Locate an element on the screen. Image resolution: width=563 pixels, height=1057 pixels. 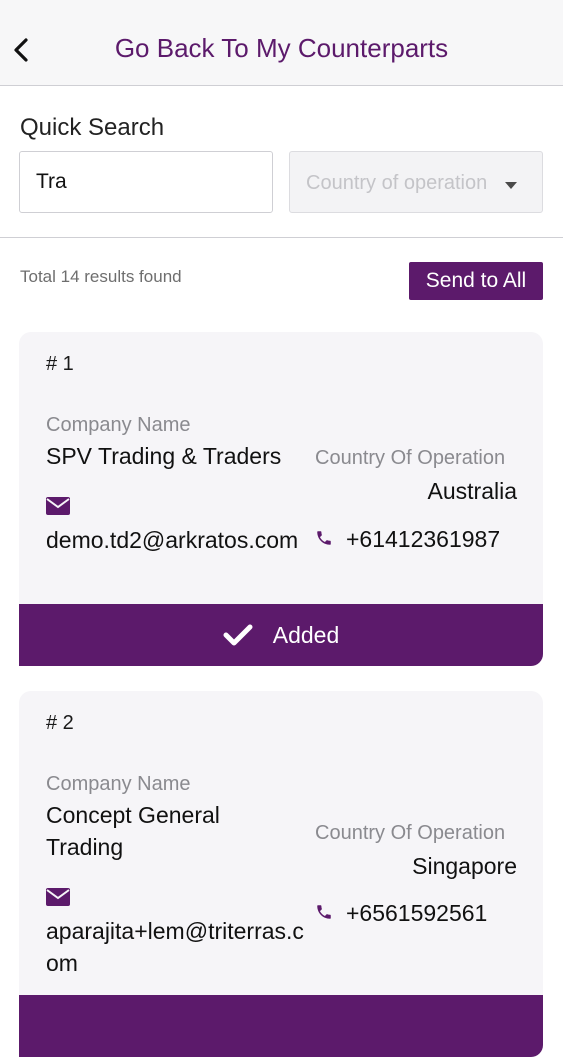
page-title: Go Back To My Counterparts is located at coordinates (281, 48).